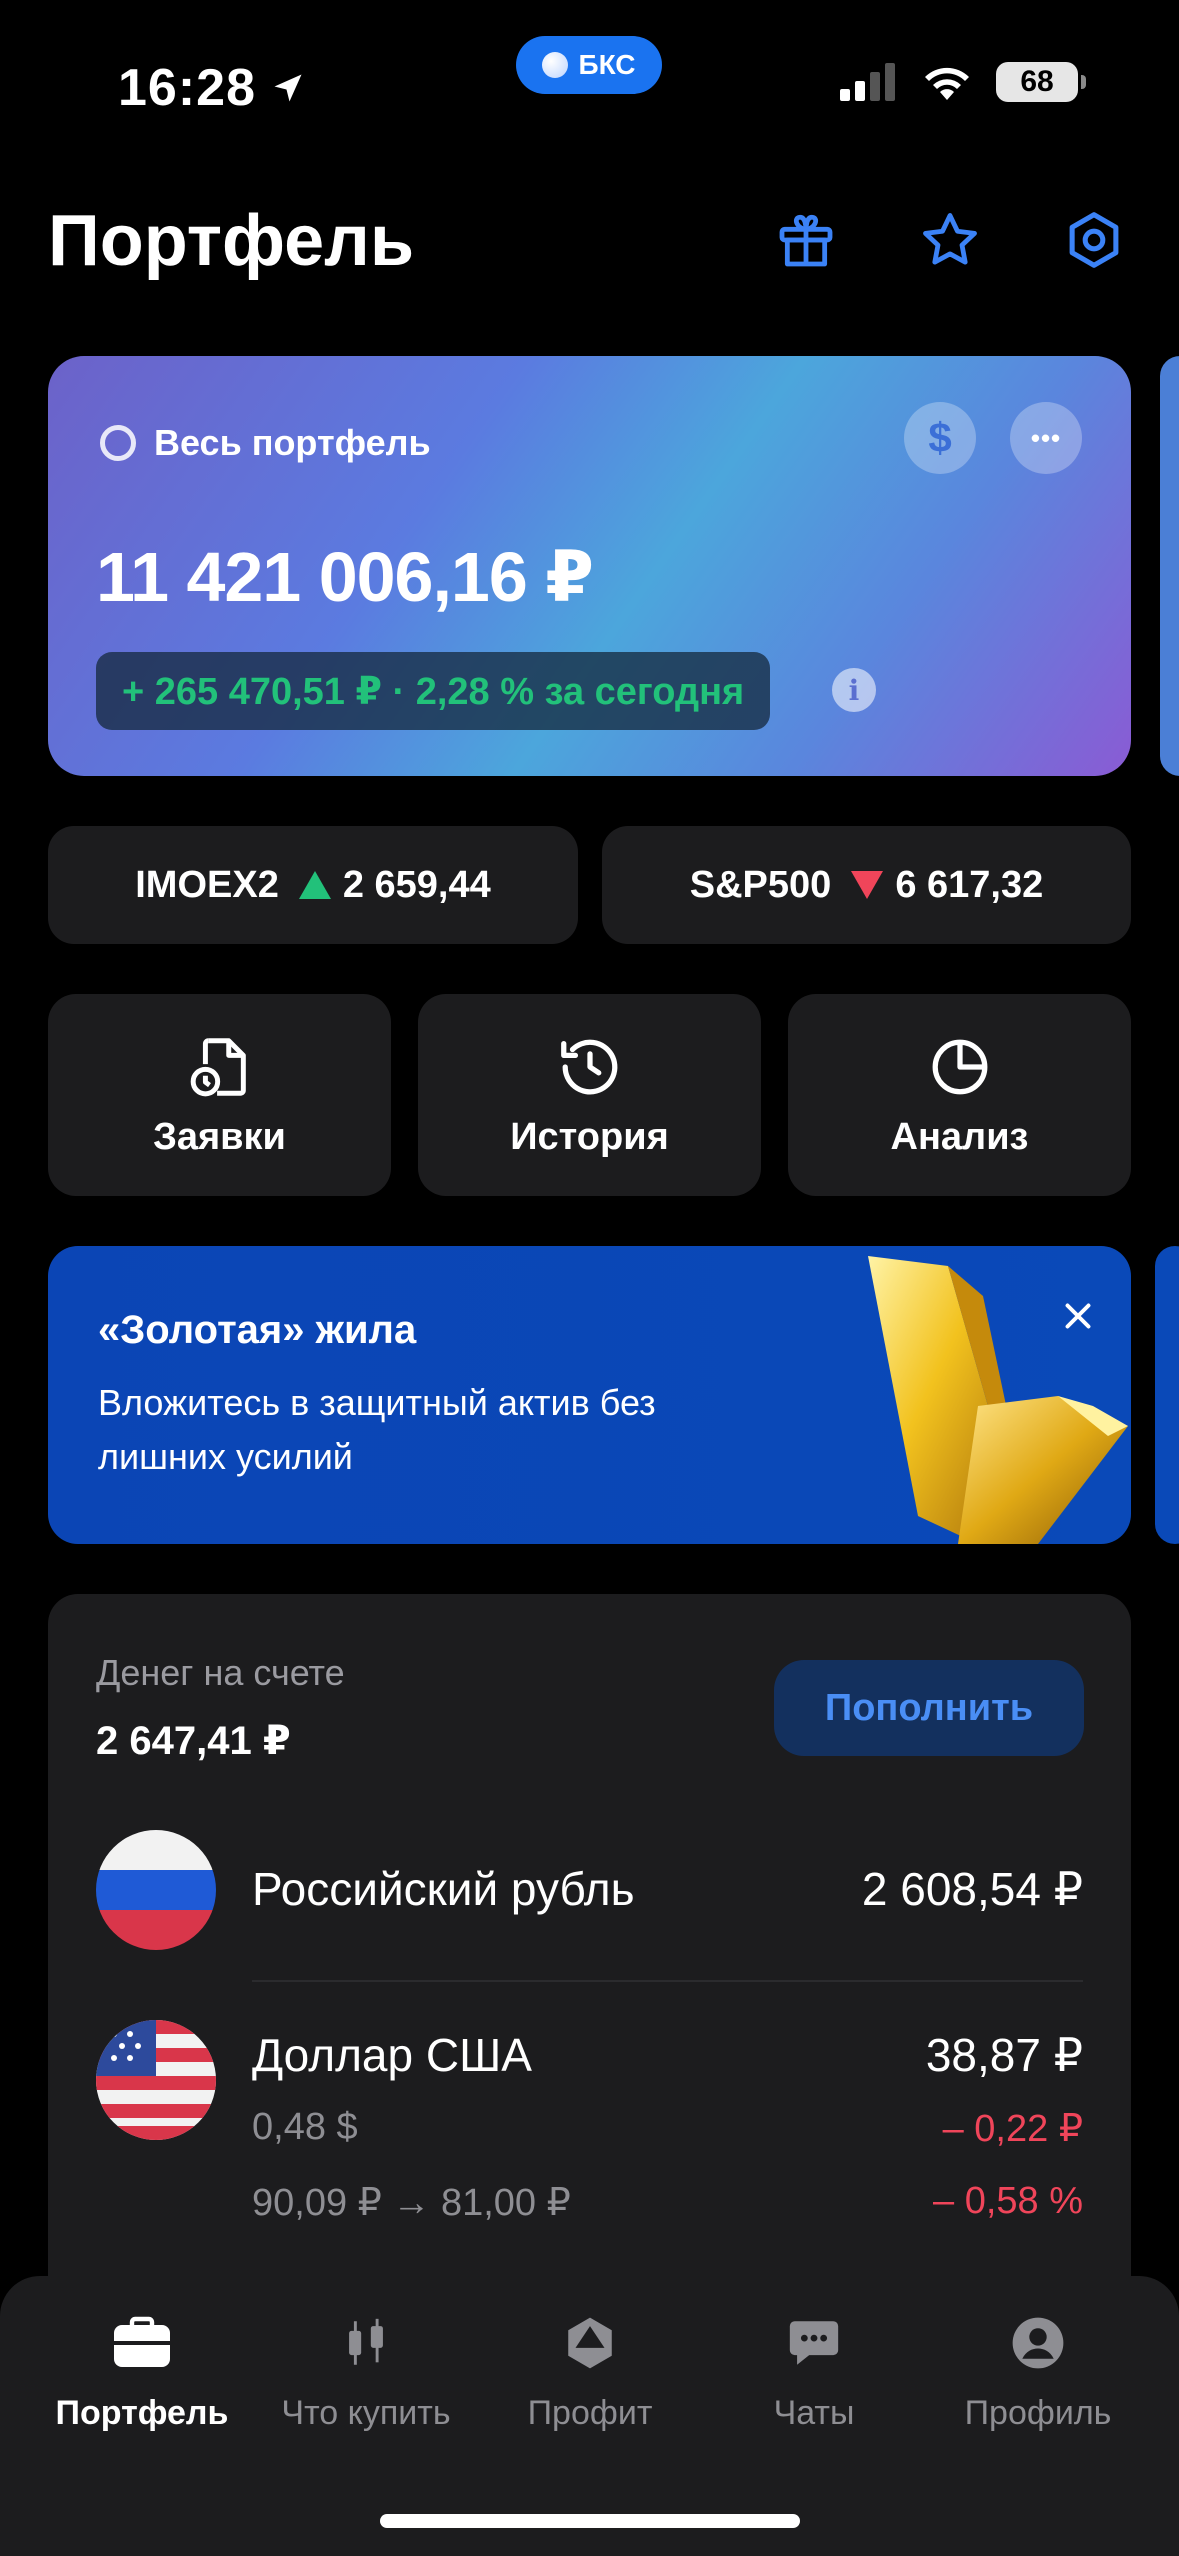  I want to click on more-button: •••, so click(1046, 438).